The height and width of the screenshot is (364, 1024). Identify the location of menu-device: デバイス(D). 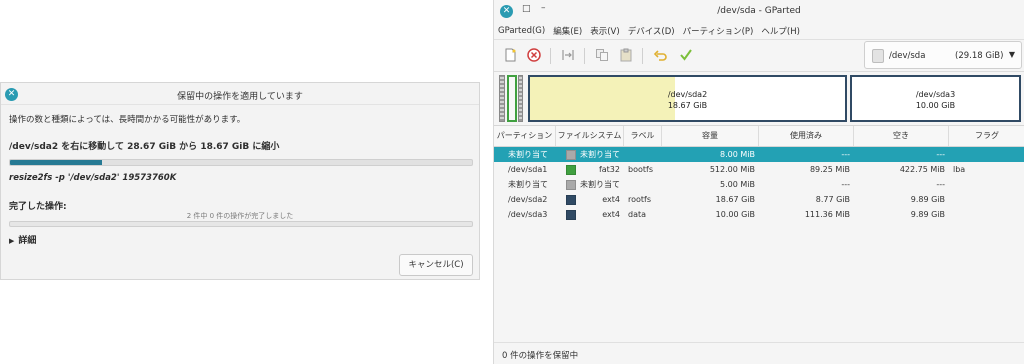
(651, 31).